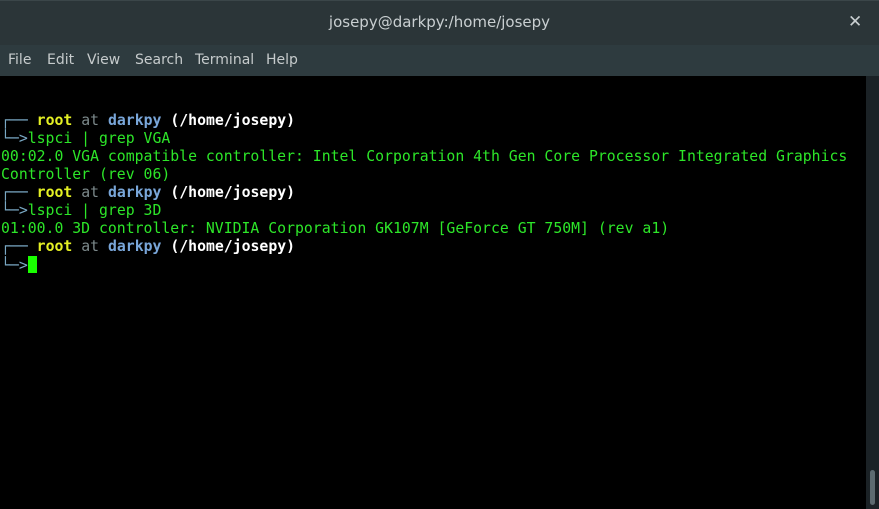 This screenshot has height=509, width=879. Describe the element at coordinates (282, 60) in the screenshot. I see `menu-help: Help` at that location.